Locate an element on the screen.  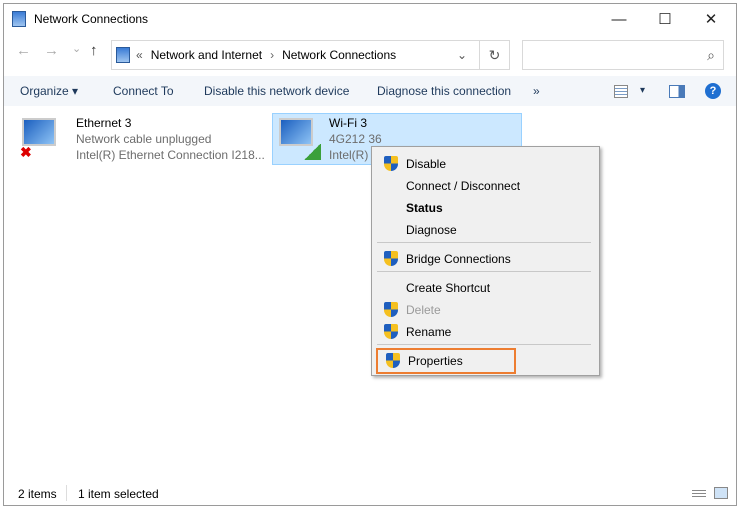
breadcrumb-network-and-internet: Network and Internet is located at coordinates (206, 55).